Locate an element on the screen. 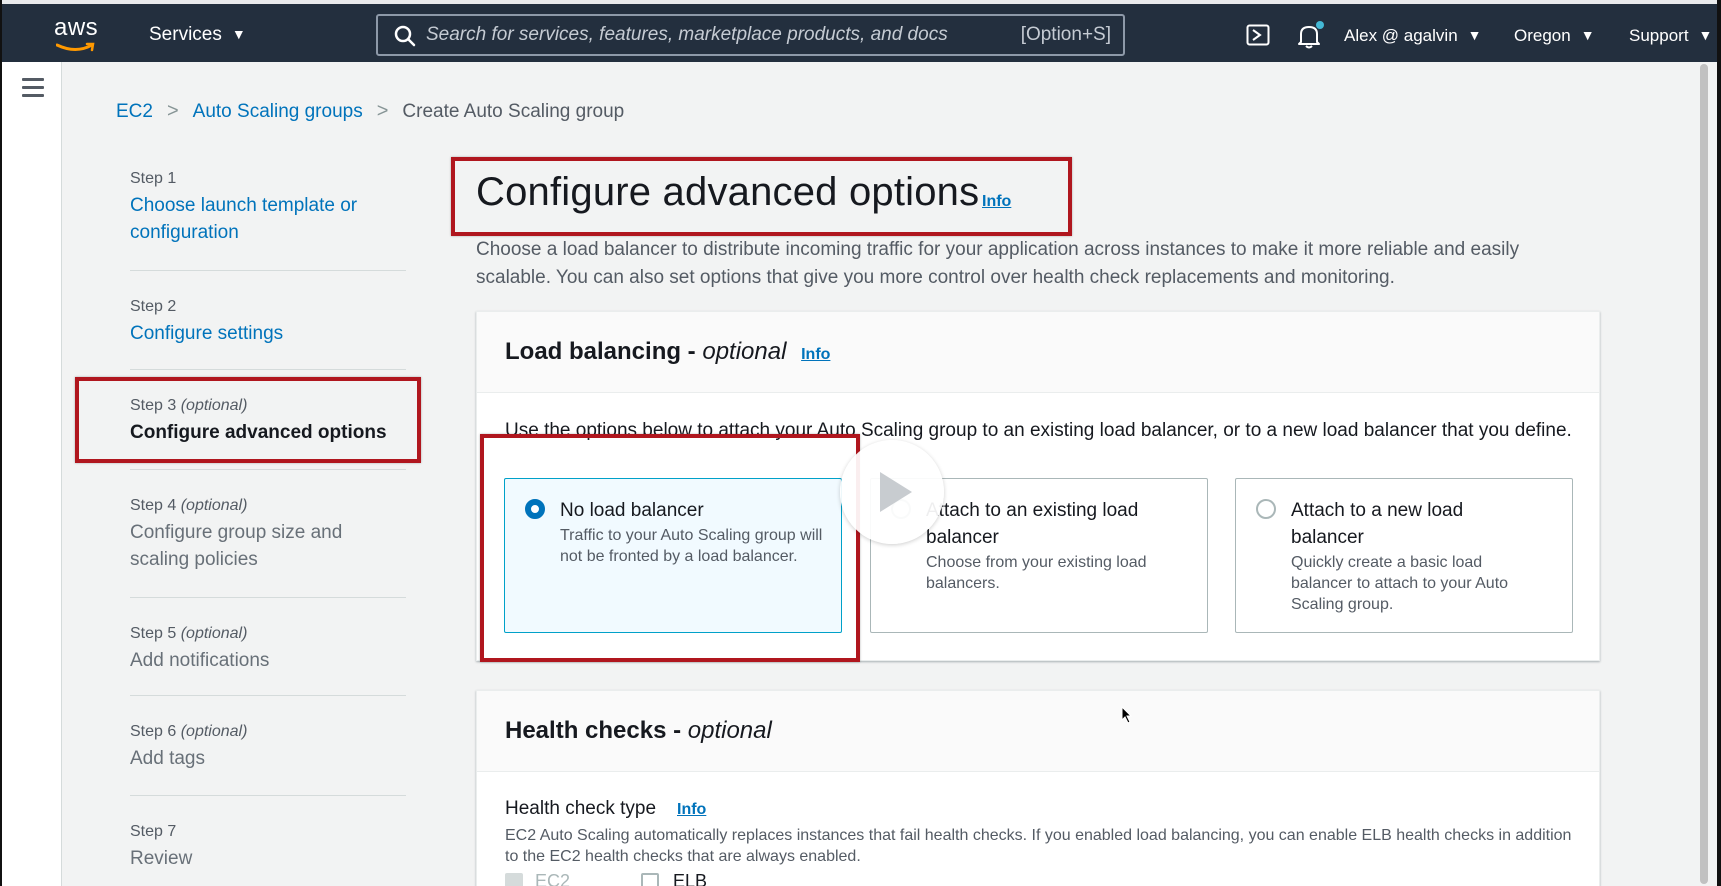  option-label: No load balancer is located at coordinates (632, 510).